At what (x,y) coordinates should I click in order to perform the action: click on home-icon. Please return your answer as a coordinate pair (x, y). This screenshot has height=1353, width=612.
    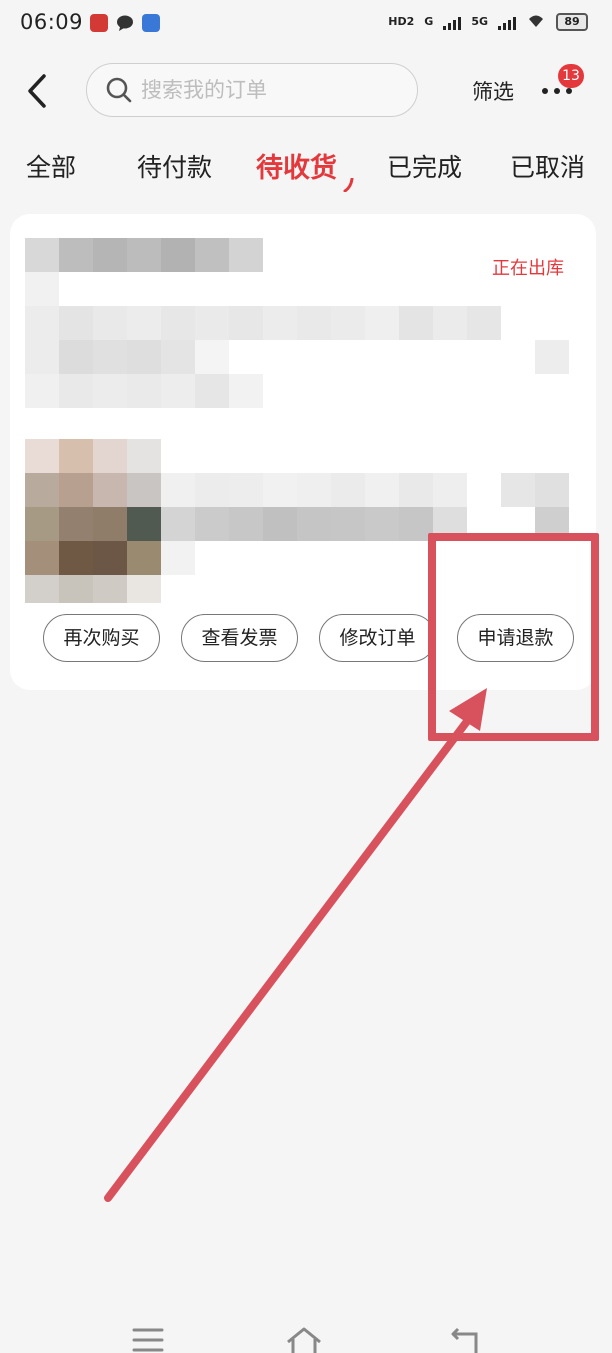
    Looking at the image, I should click on (304, 1340).